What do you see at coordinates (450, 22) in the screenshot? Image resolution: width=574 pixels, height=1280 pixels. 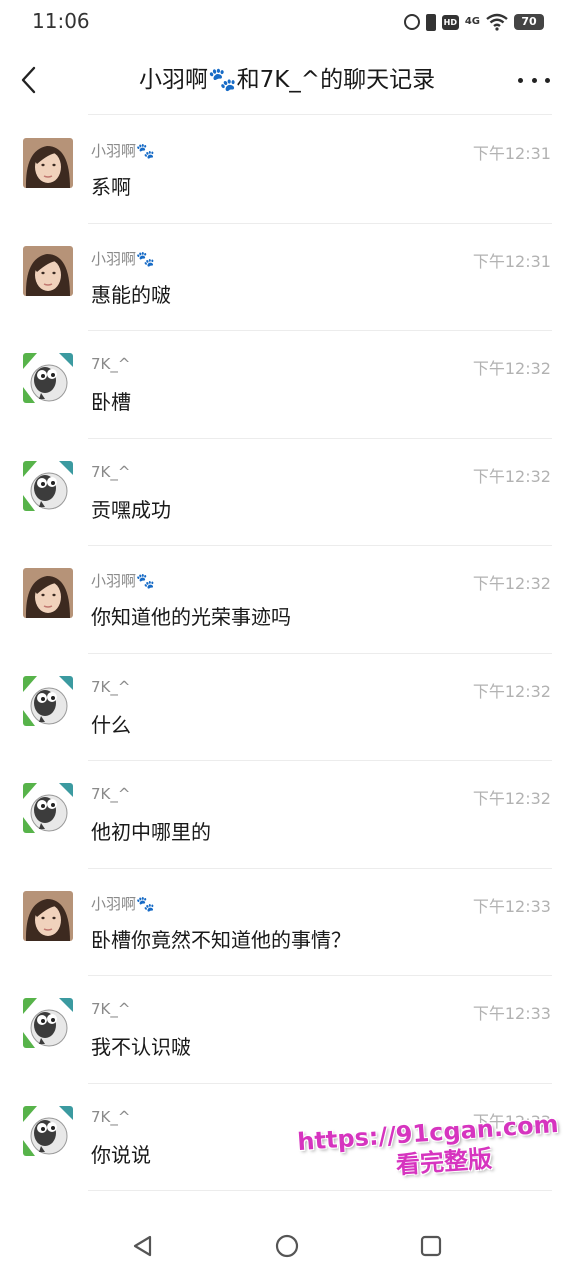 I see `hd-icon: HD` at bounding box center [450, 22].